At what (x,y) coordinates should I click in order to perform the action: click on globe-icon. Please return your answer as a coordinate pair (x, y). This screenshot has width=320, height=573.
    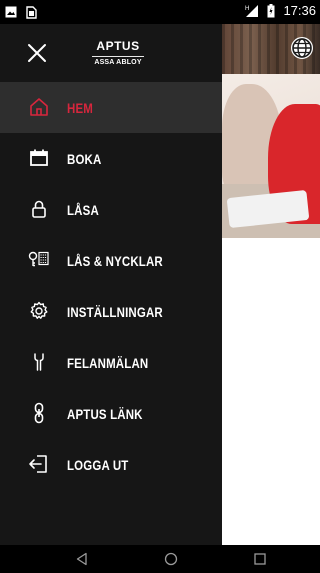
    Looking at the image, I should click on (302, 48).